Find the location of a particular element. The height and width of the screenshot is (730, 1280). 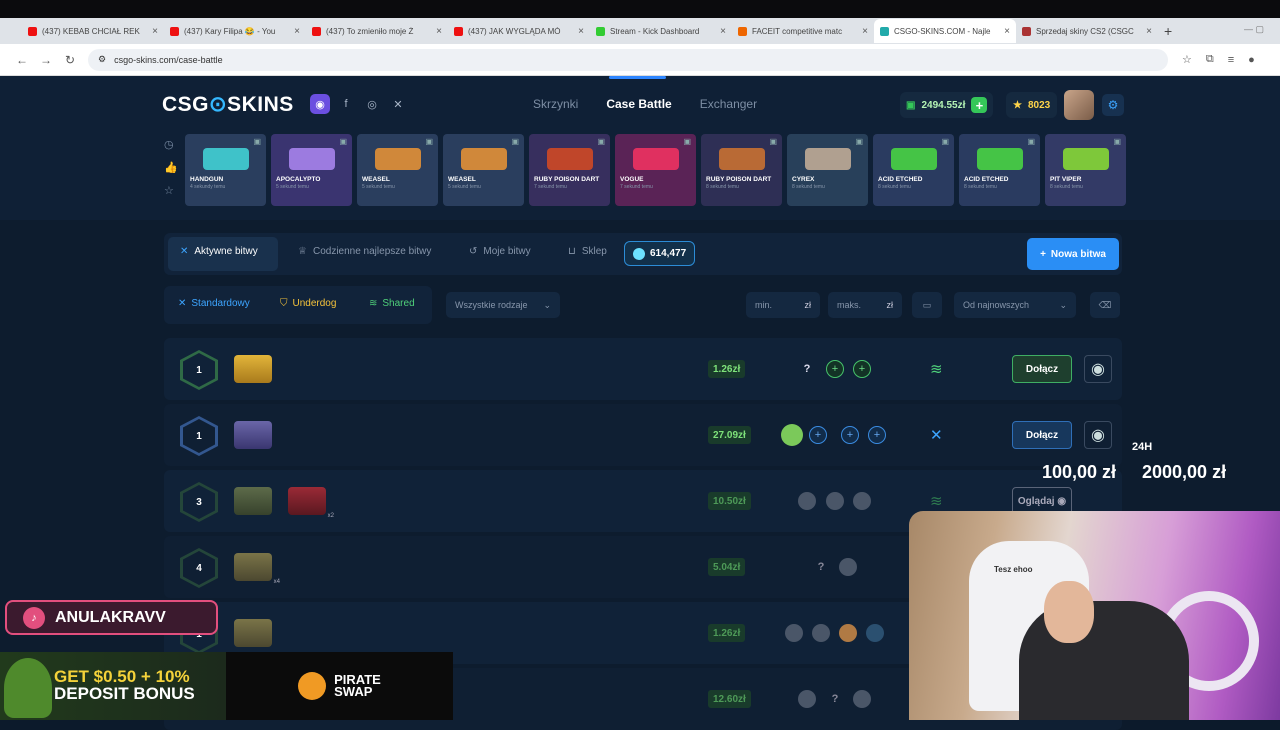

settings-gear-icon: ⚙ is located at coordinates (1113, 105).